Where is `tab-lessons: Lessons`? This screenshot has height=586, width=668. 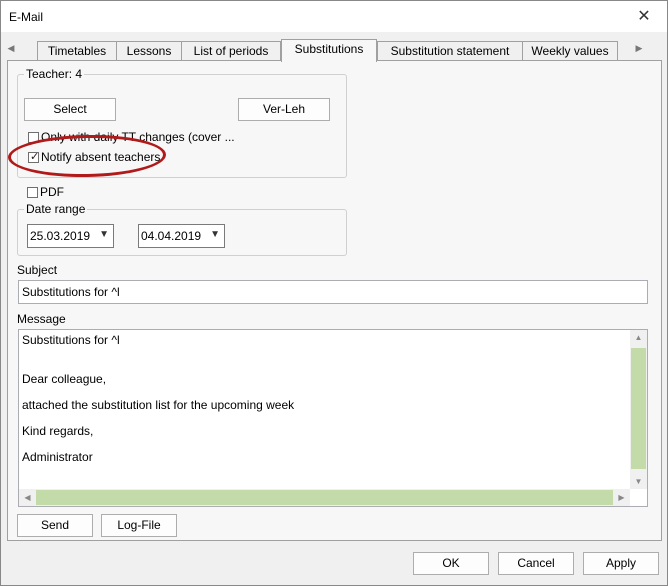 tab-lessons: Lessons is located at coordinates (149, 51).